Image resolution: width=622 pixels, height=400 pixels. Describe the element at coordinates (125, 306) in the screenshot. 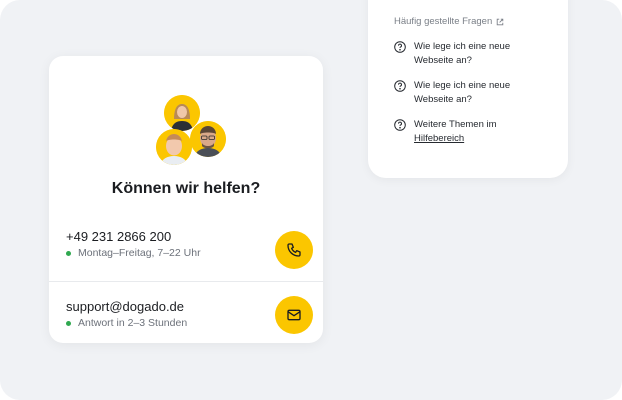

I see `support-email: support@dogado.de` at that location.